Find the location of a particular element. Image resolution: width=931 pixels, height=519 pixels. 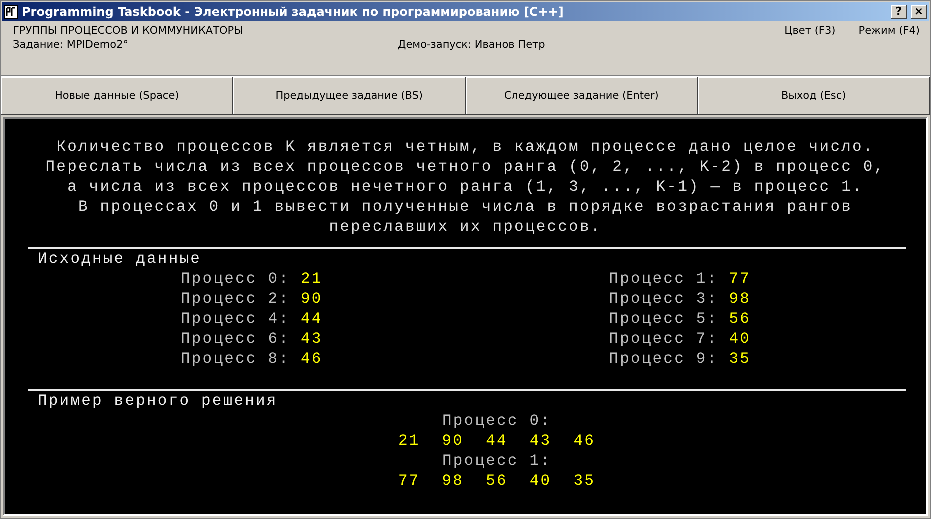

process-value: 77 is located at coordinates (740, 279).